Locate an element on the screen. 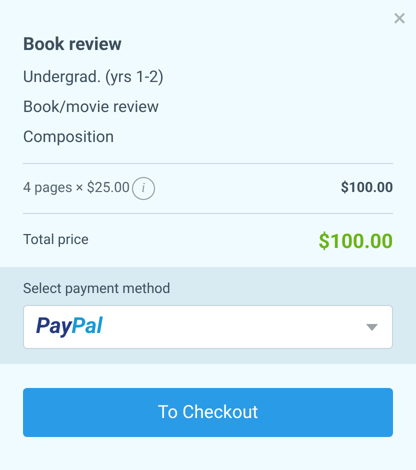 This screenshot has width=416, height=470. total-label: Total price is located at coordinates (55, 240).